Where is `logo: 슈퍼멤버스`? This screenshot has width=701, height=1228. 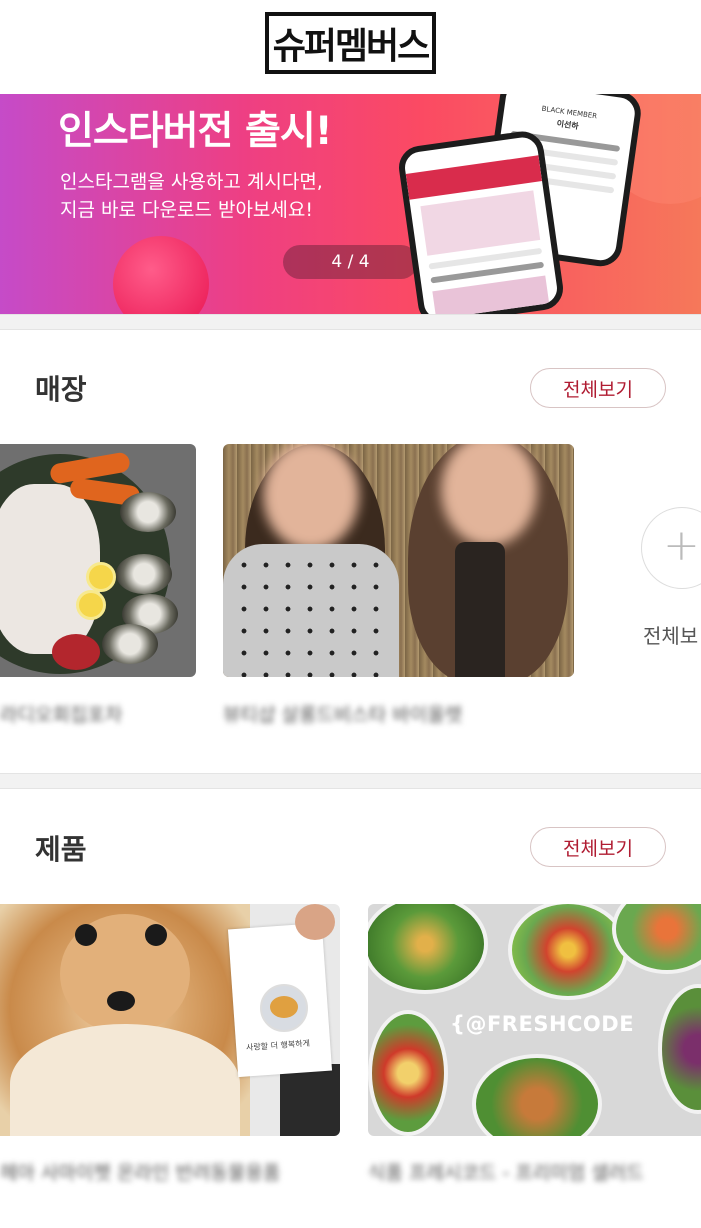 logo: 슈퍼멤버스 is located at coordinates (350, 43).